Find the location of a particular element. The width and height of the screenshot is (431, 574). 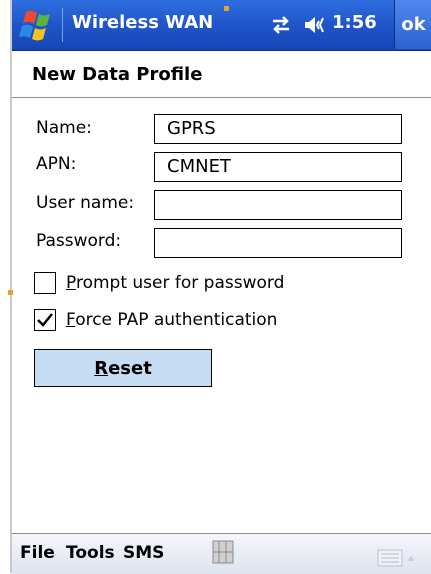

title-separator is located at coordinates (62, 25).